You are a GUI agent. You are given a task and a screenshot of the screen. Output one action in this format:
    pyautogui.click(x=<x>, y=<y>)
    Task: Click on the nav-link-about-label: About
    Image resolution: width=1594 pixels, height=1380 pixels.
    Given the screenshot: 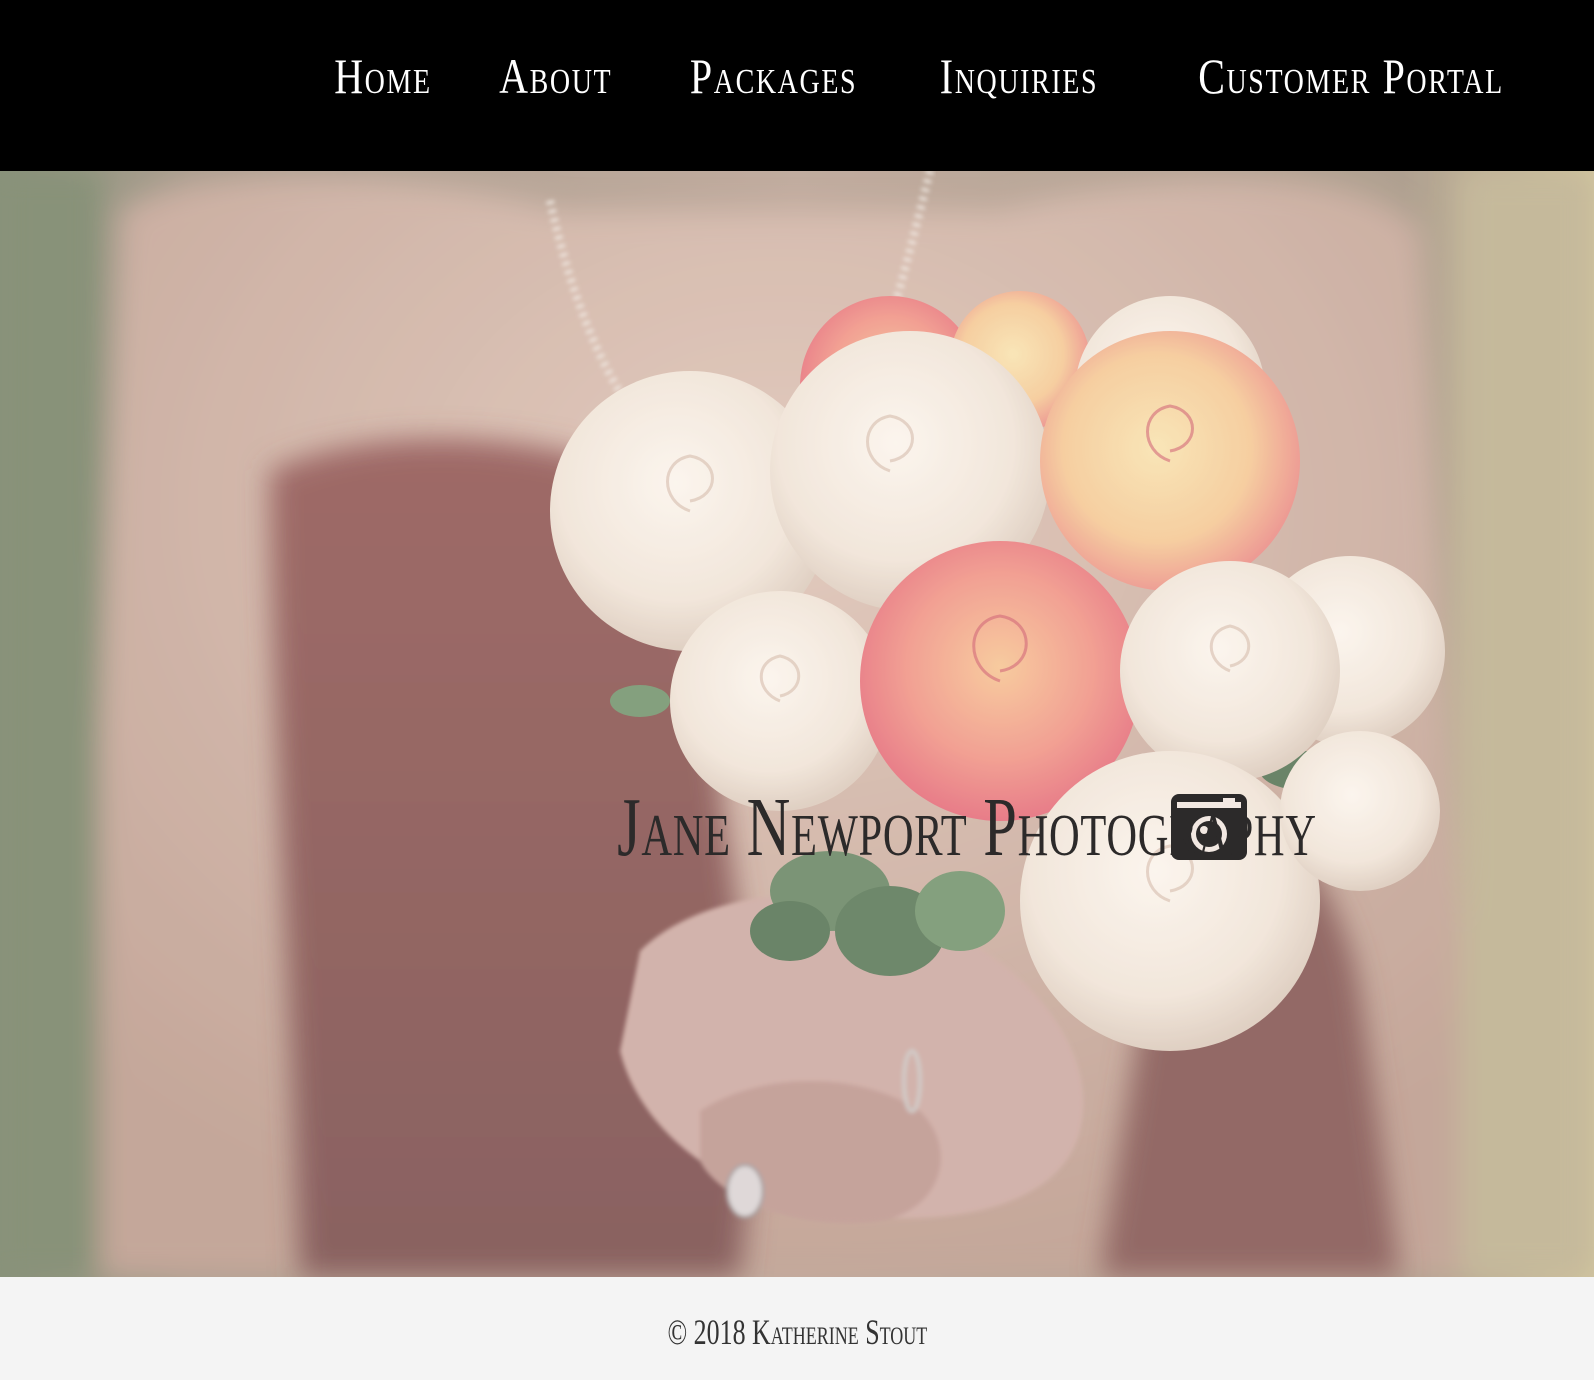 What is the action you would take?
    pyautogui.click(x=556, y=76)
    